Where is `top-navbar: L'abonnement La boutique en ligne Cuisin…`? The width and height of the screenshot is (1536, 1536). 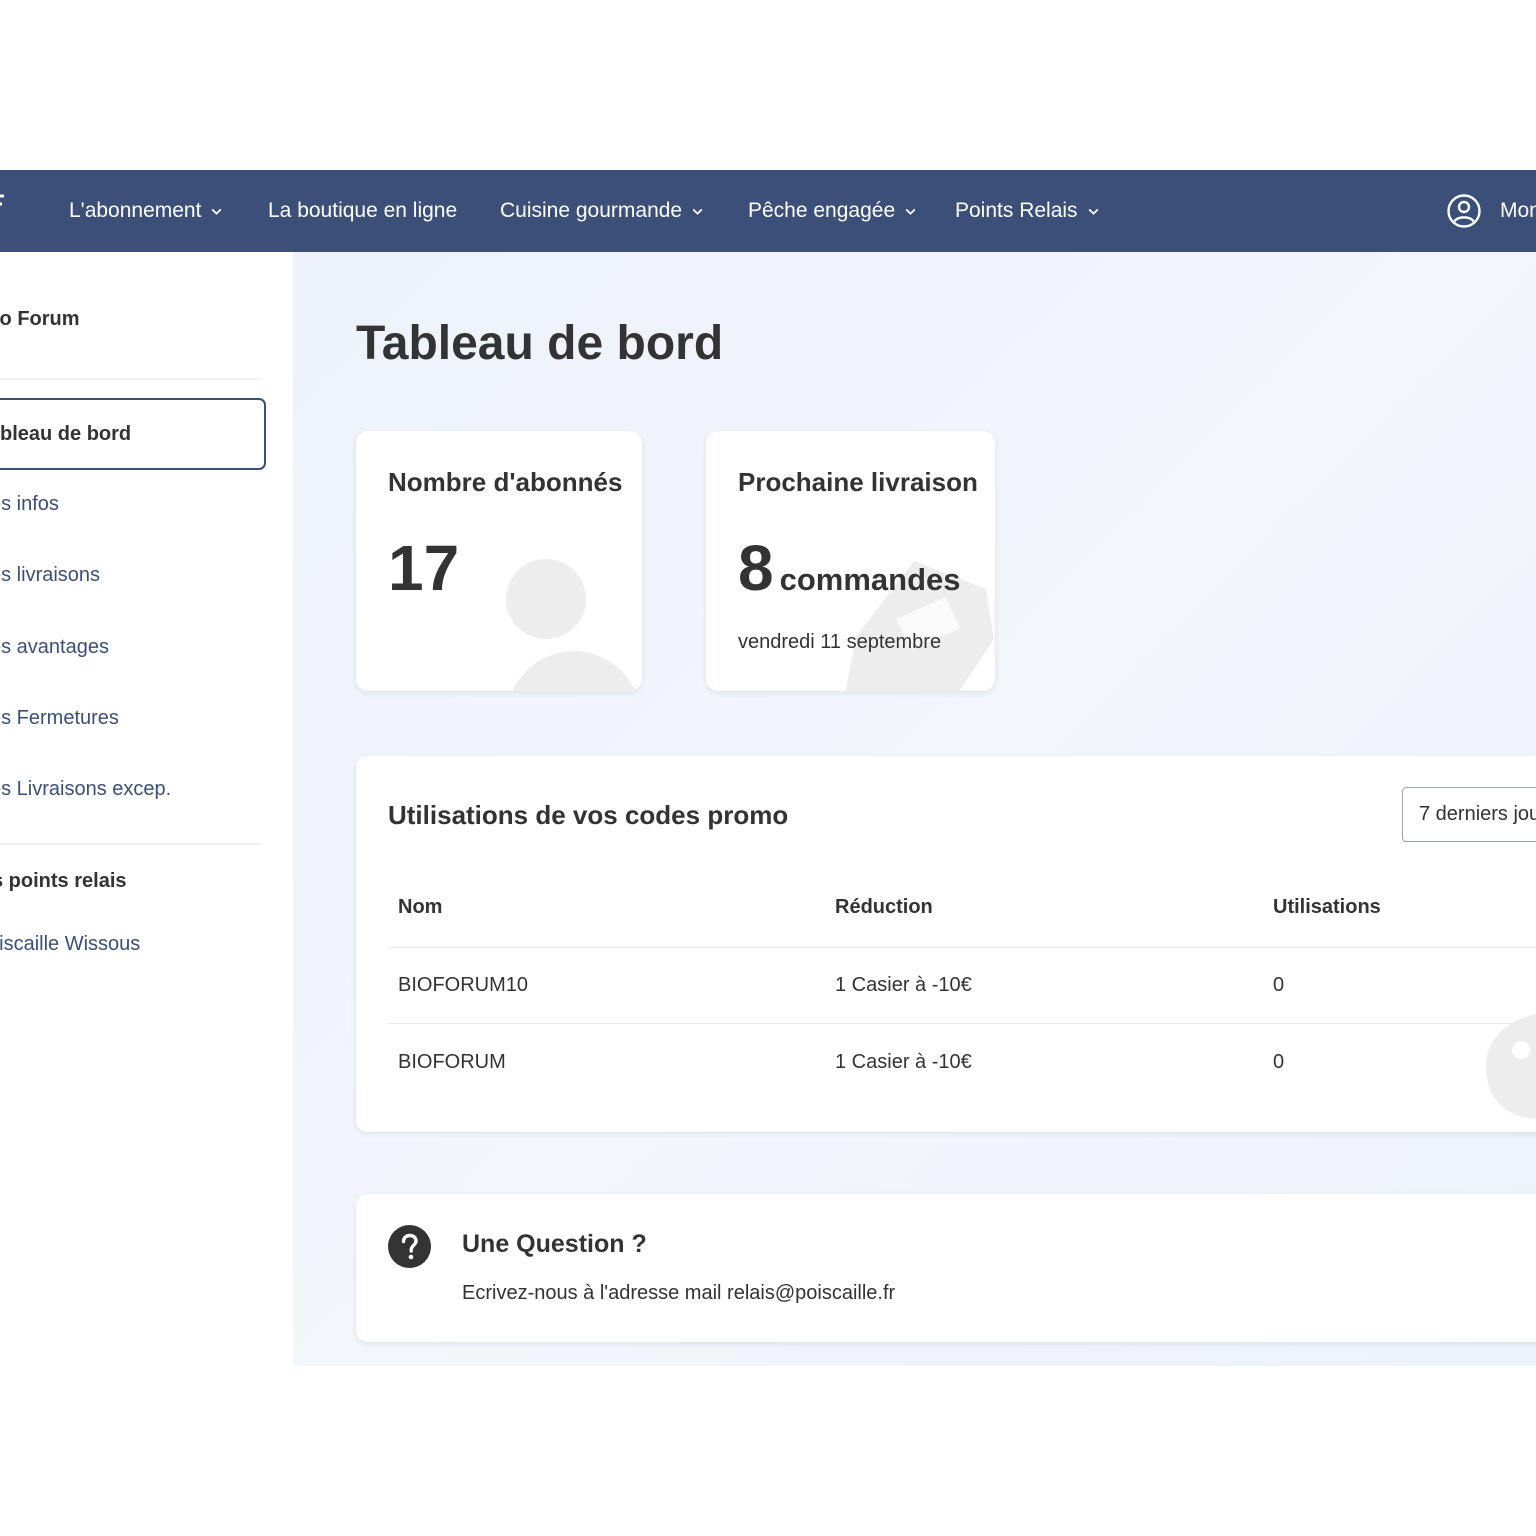
top-navbar: L'abonnement La boutique en ligne Cuisin… is located at coordinates (768, 211).